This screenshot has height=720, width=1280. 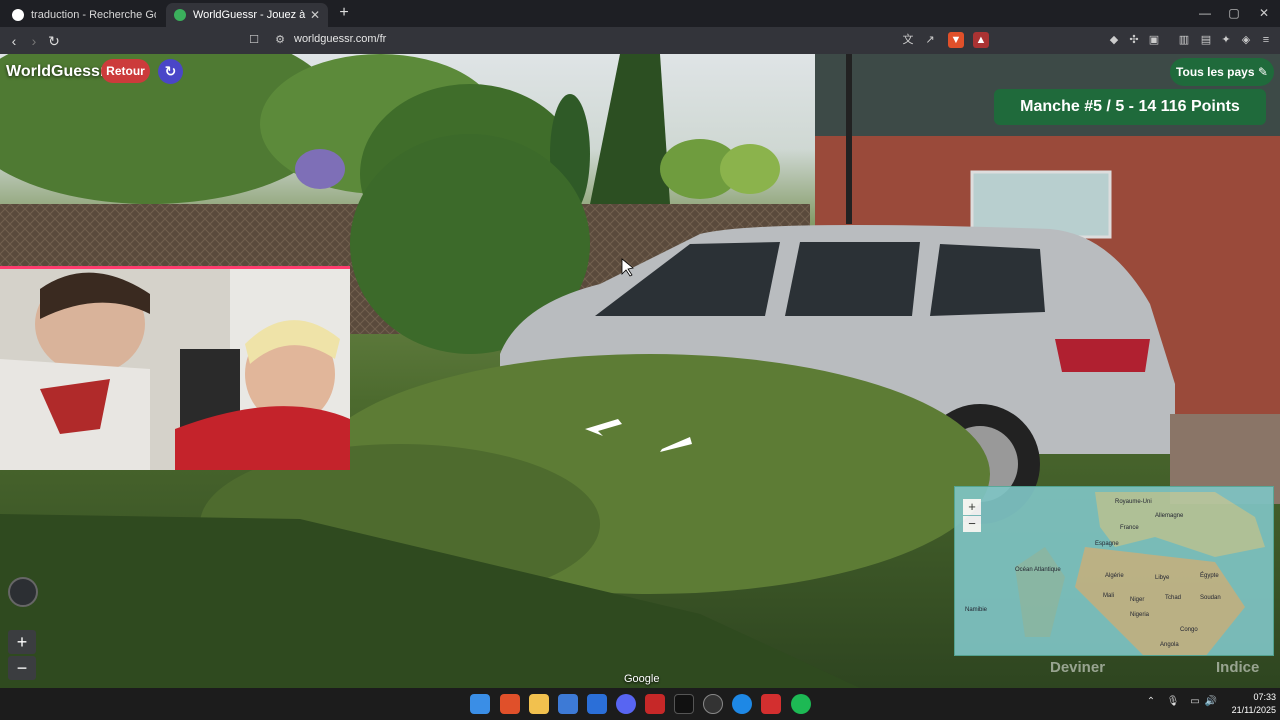 I want to click on brave-shields-icon: ▼, so click(x=956, y=40).